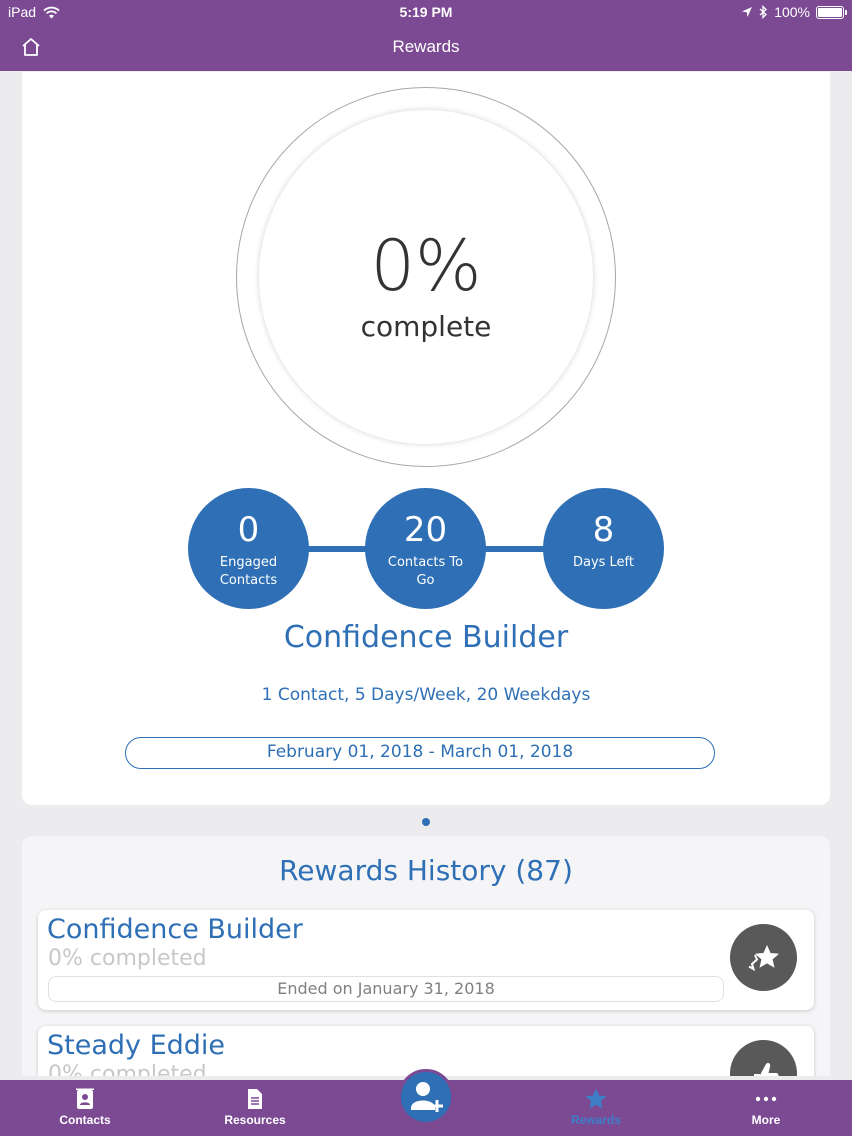 The width and height of the screenshot is (852, 1136). Describe the element at coordinates (766, 1099) in the screenshot. I see `more-icon` at that location.